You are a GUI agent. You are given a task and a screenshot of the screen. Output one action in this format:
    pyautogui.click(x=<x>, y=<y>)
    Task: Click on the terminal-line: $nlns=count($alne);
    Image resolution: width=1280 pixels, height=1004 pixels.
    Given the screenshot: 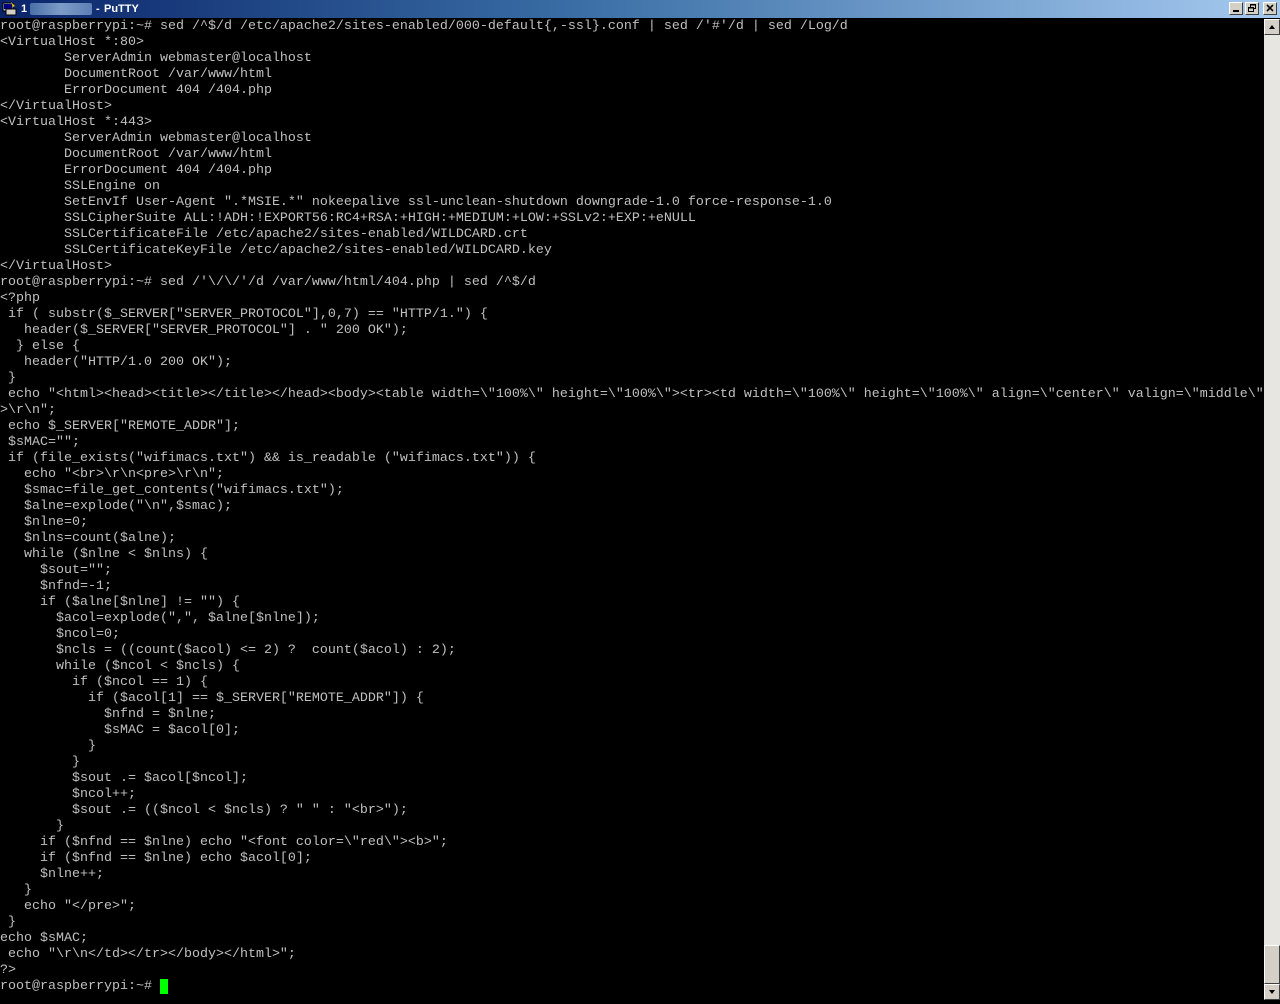 What is the action you would take?
    pyautogui.click(x=632, y=539)
    